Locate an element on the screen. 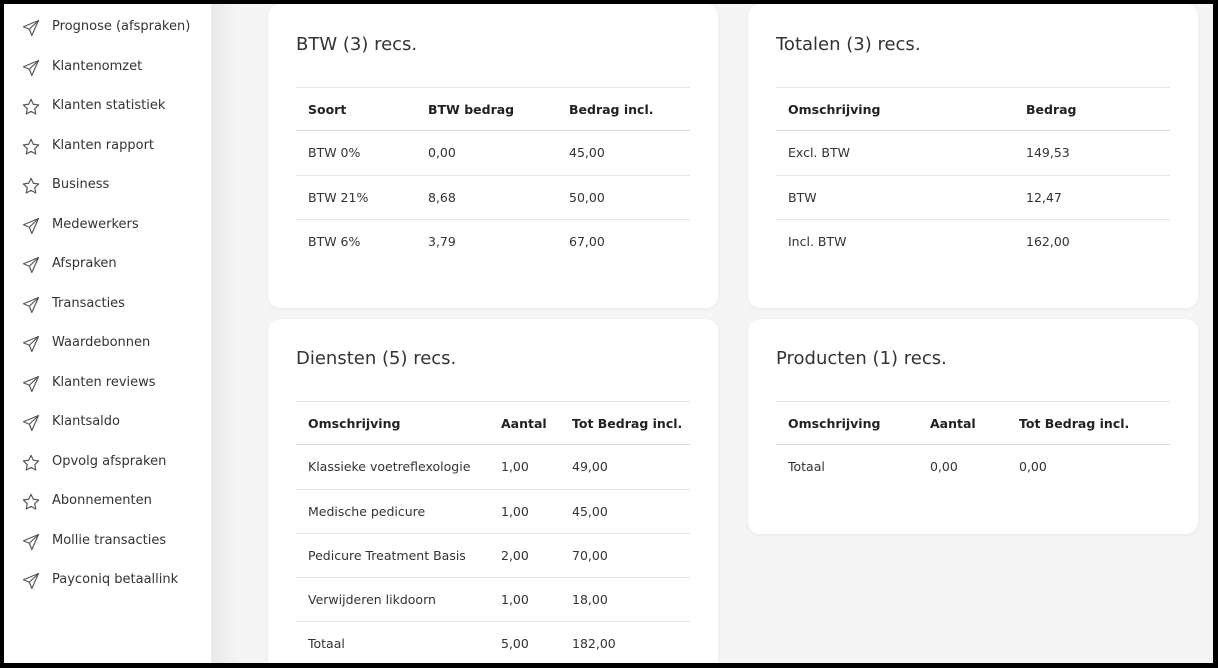 This screenshot has height=668, width=1218. column-header: Bedrag incl. is located at coordinates (611, 109).